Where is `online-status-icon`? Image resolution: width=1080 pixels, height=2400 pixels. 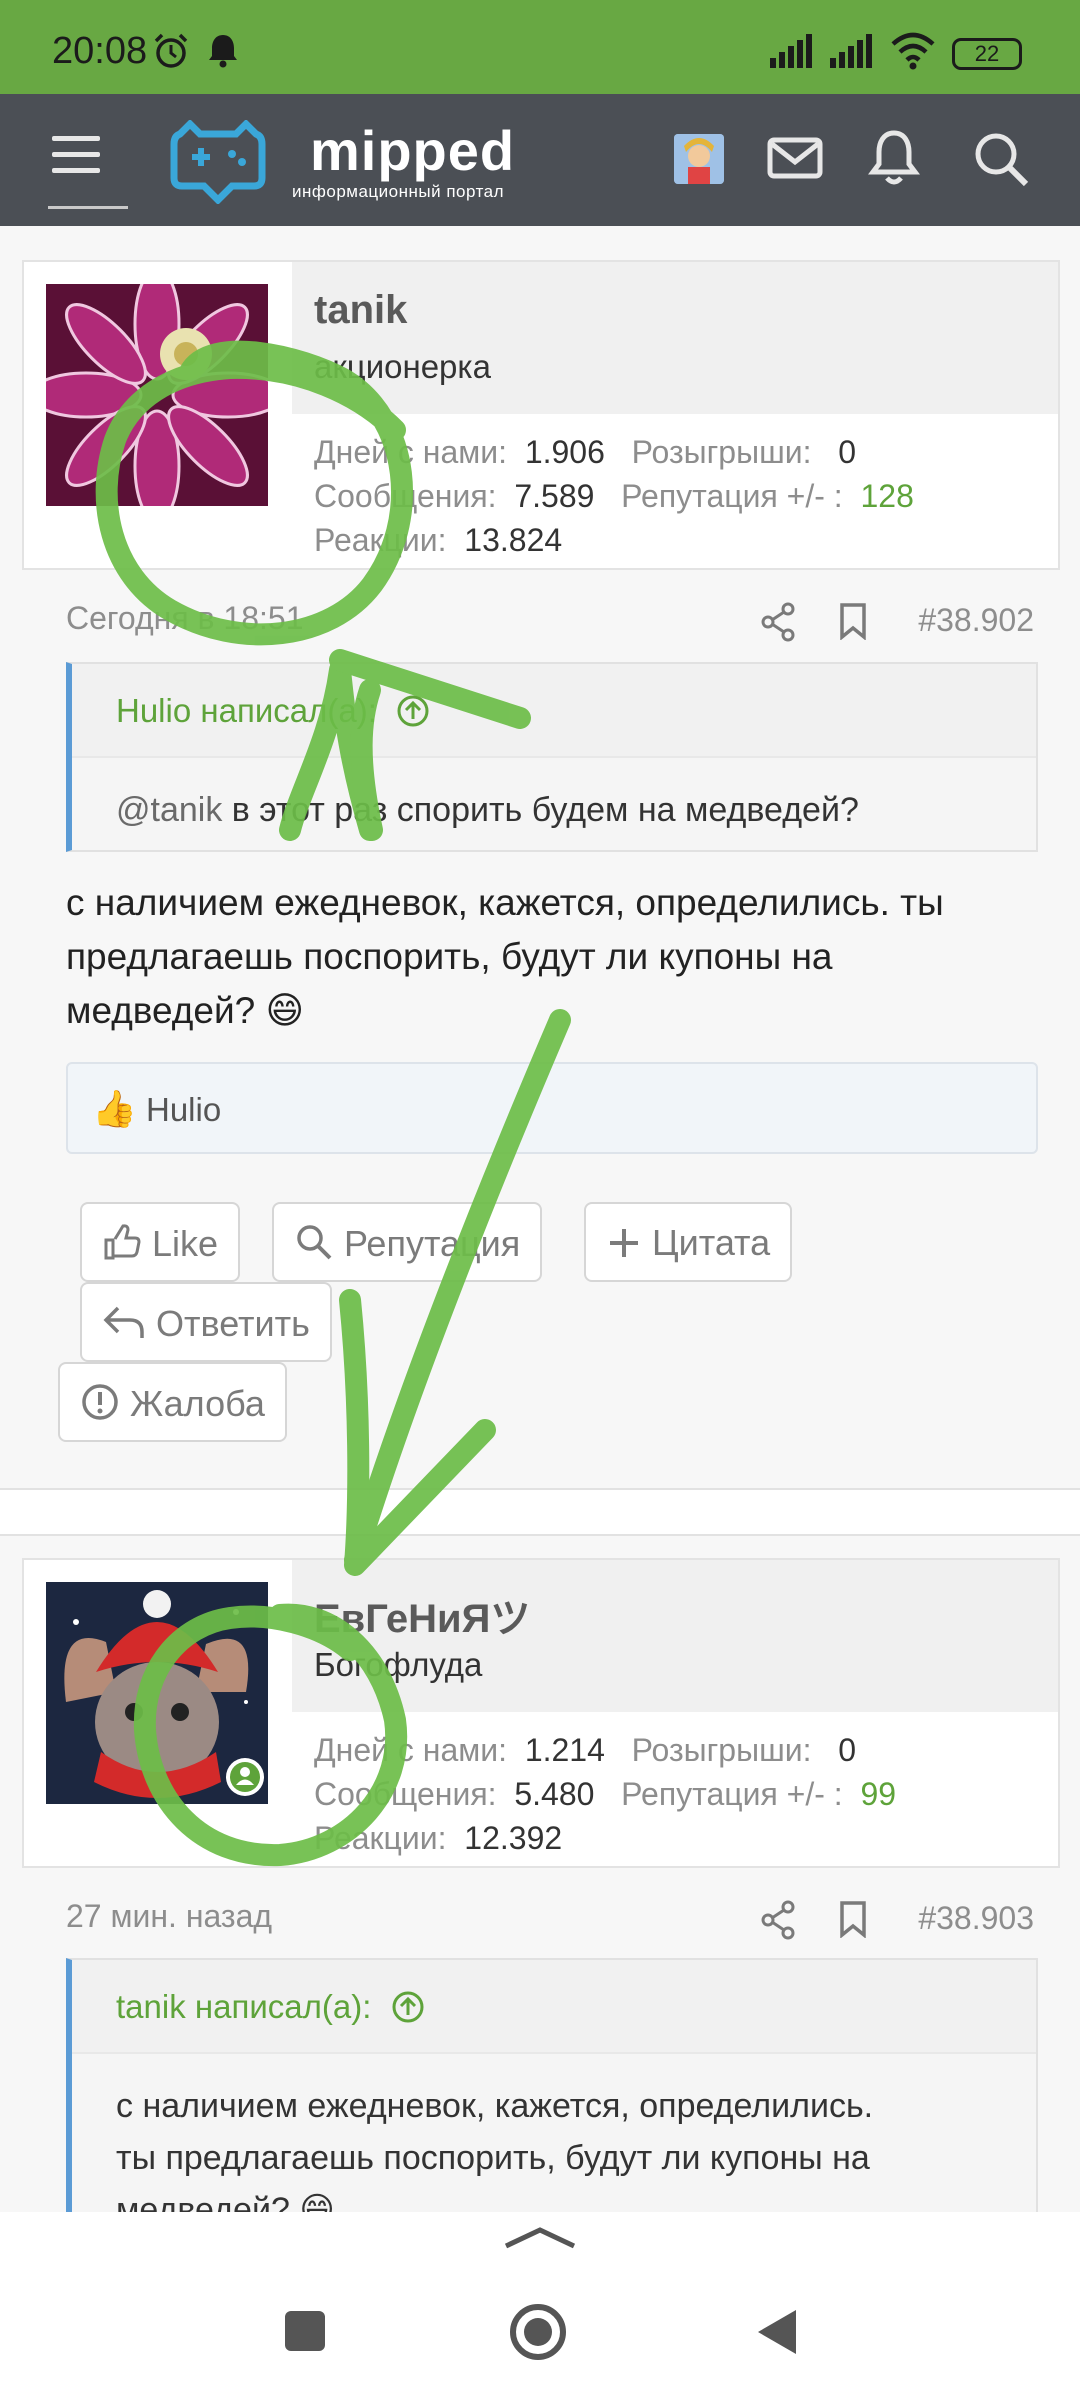
online-status-icon is located at coordinates (245, 1777).